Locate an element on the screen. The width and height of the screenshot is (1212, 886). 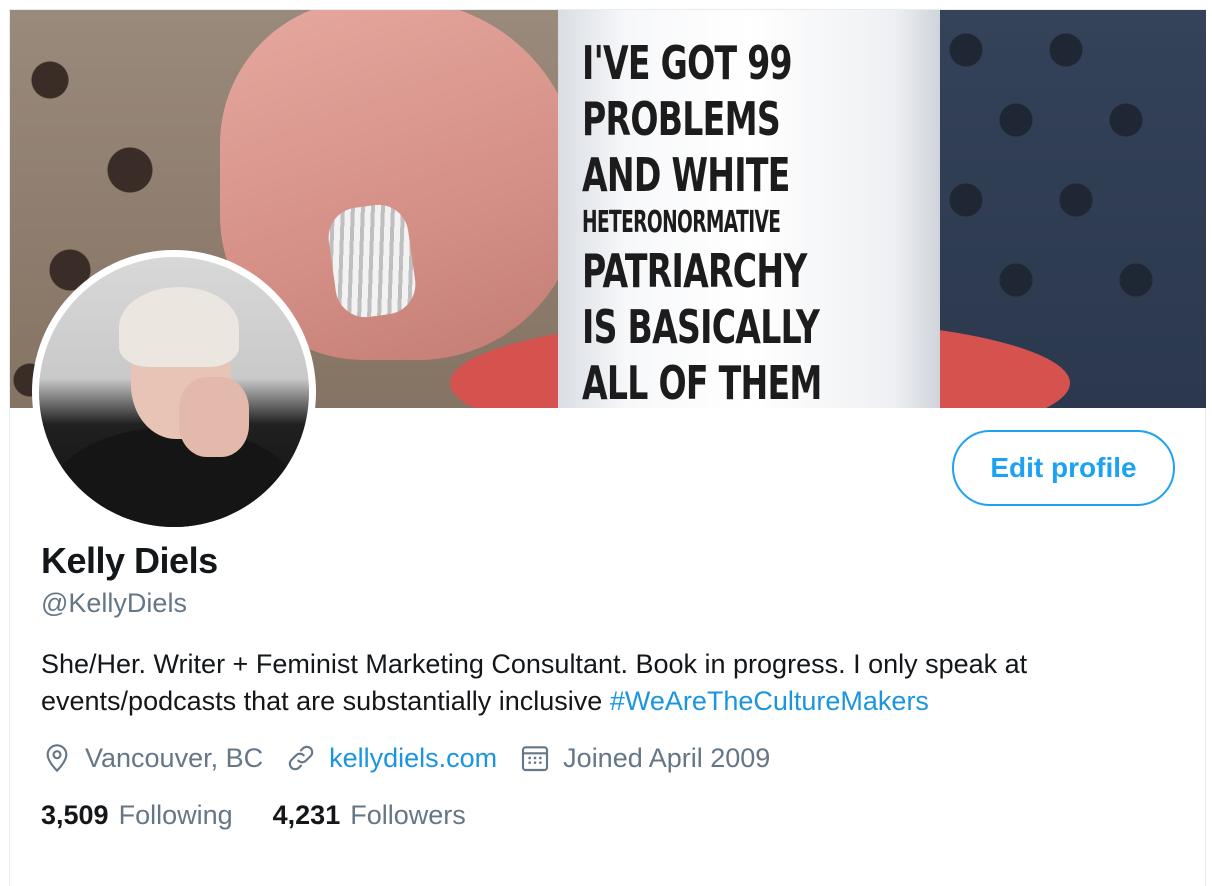
following-label: Following is located at coordinates (175, 815).